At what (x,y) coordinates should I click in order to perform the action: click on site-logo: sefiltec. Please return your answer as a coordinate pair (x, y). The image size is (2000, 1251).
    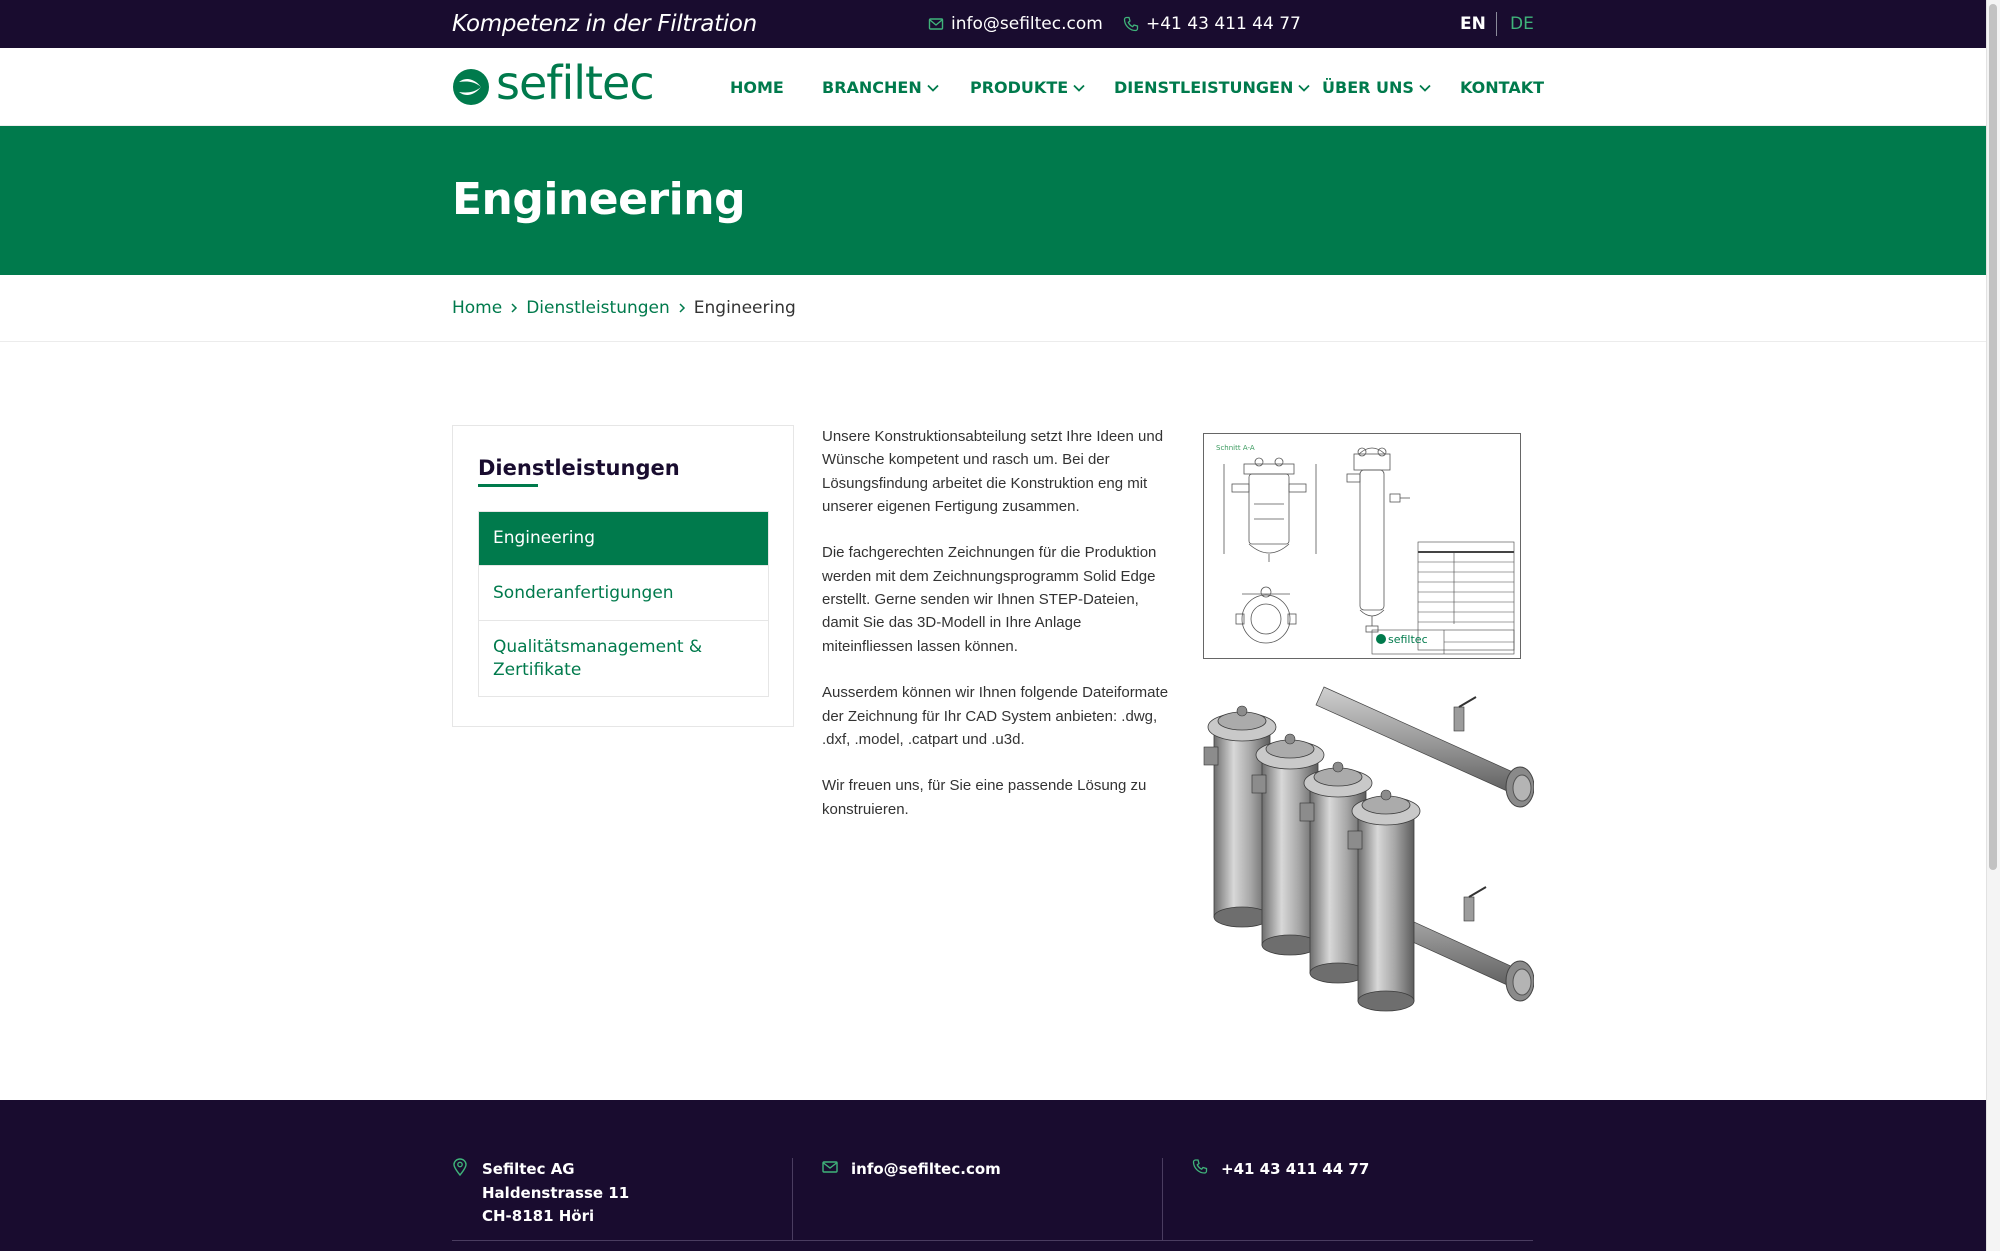
    Looking at the image, I should click on (553, 83).